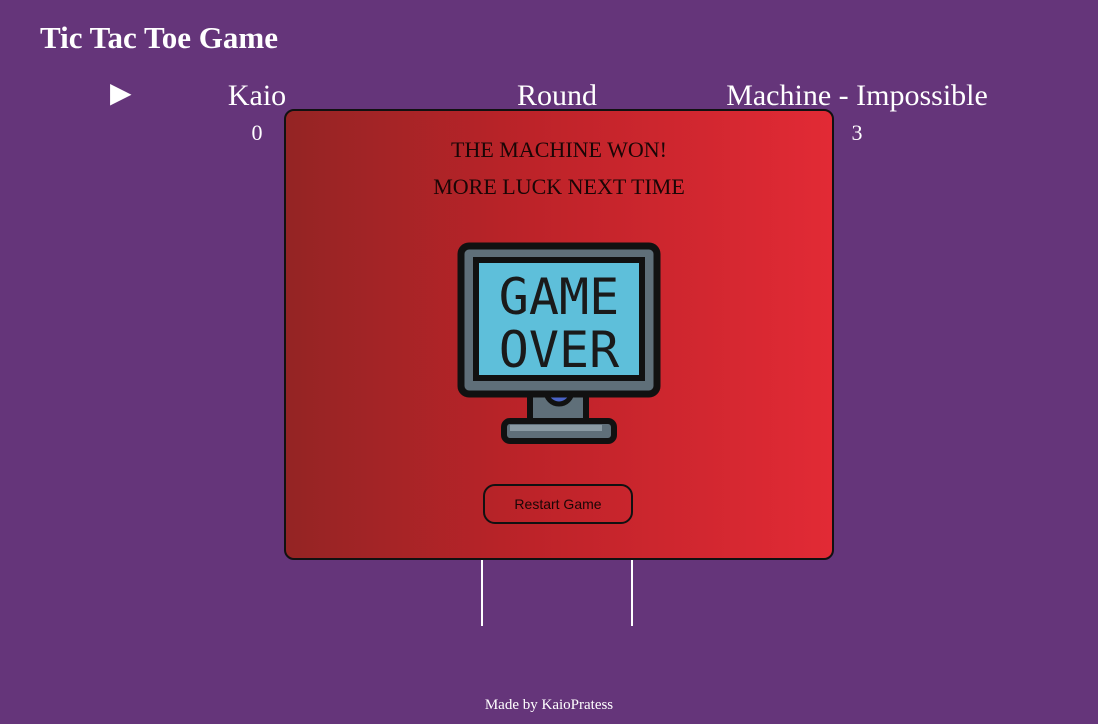 The width and height of the screenshot is (1098, 724). What do you see at coordinates (121, 93) in the screenshot?
I see `turn-indicator-icon: ▶` at bounding box center [121, 93].